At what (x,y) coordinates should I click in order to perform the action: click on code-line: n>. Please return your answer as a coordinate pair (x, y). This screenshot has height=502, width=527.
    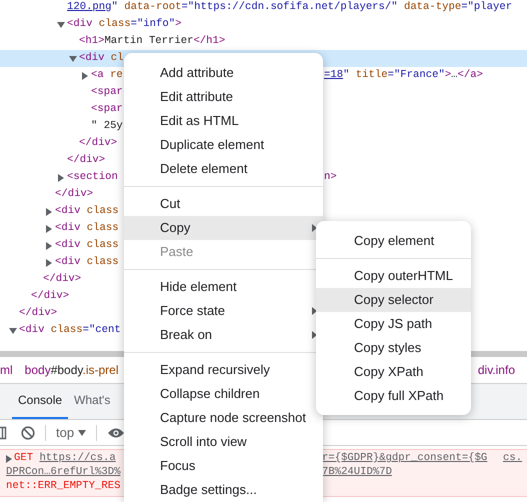
    Looking at the image, I should click on (330, 177).